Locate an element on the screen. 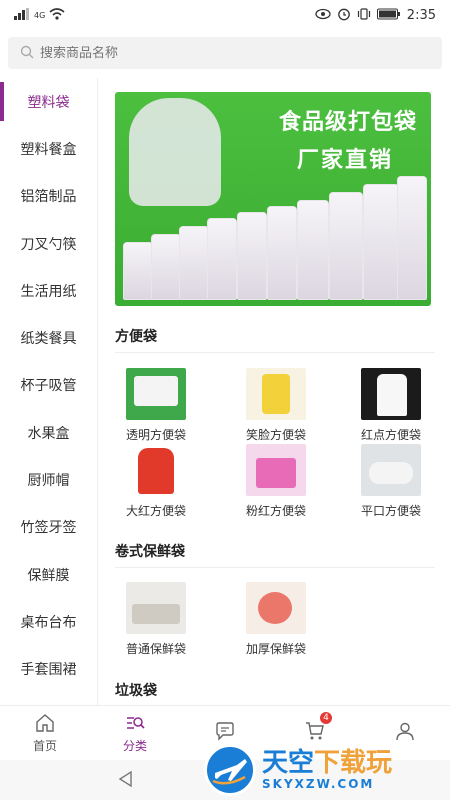  user-icon is located at coordinates (405, 731).